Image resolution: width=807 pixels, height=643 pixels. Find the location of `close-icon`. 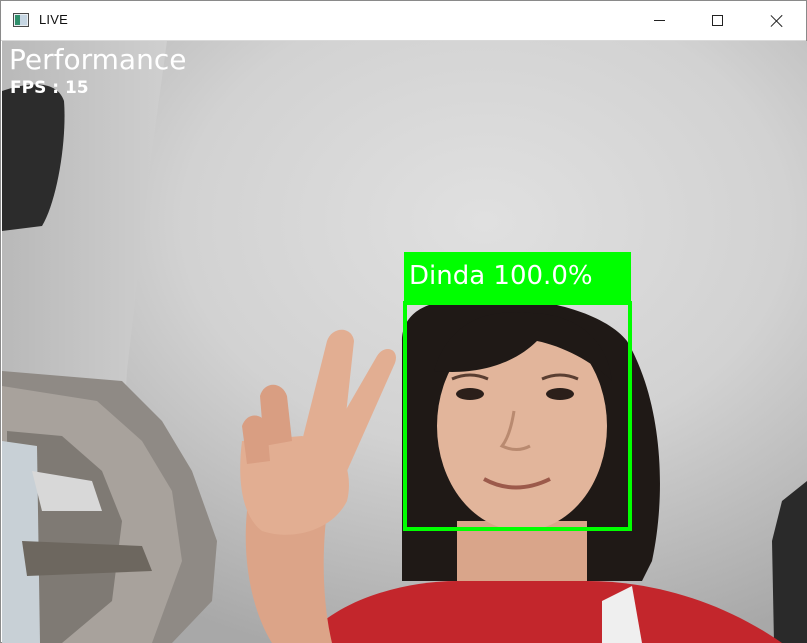

close-icon is located at coordinates (777, 21).